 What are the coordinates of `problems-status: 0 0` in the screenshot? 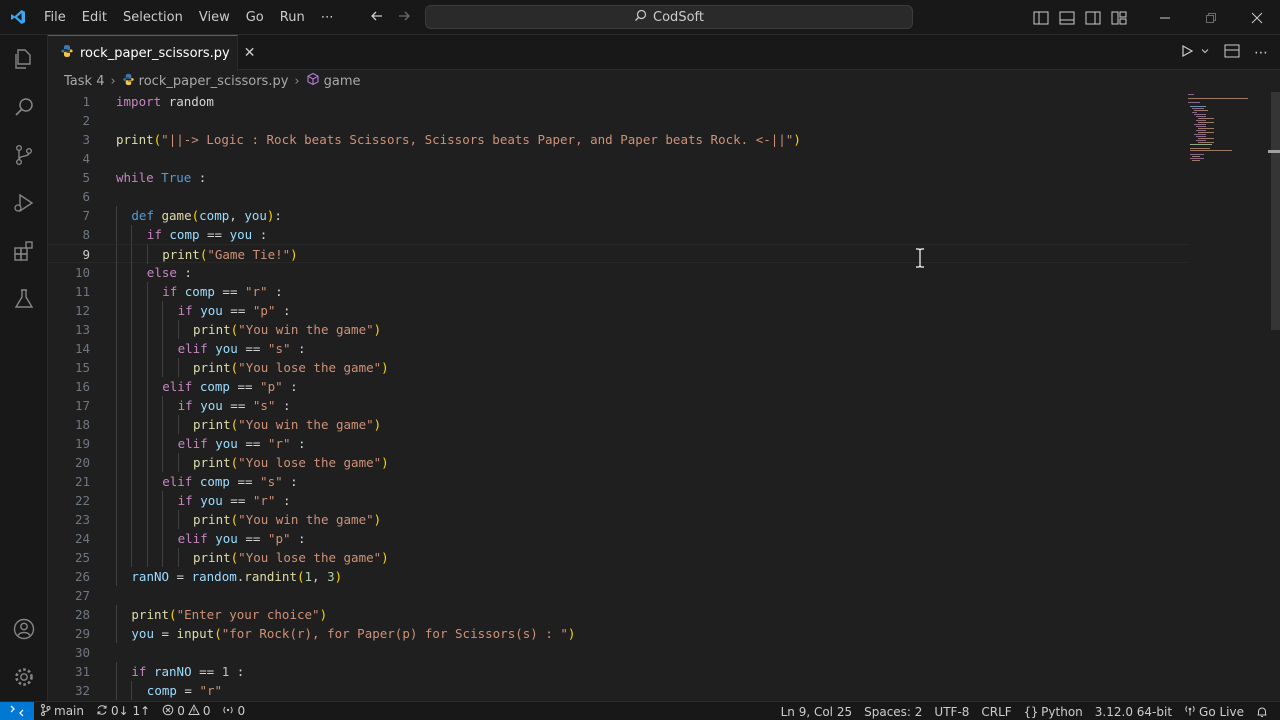 It's located at (186, 711).